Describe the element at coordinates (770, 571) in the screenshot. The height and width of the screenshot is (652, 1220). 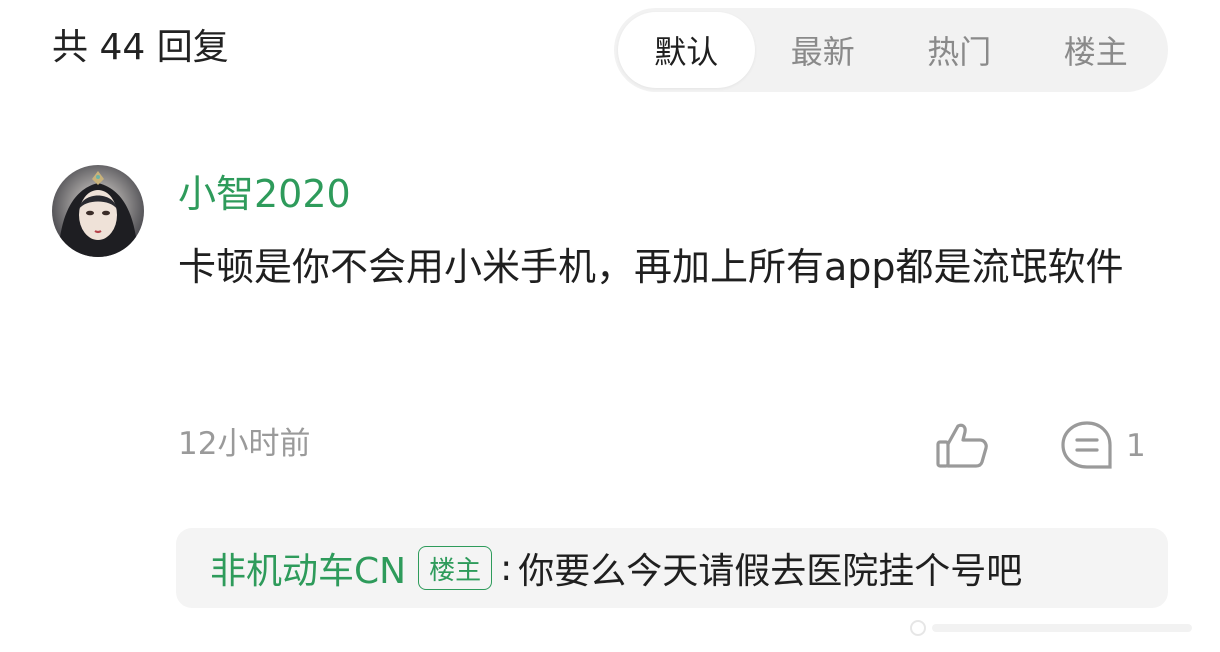
I see `sub-reply-text: 你要么今天请假去医院挂个号吧` at that location.